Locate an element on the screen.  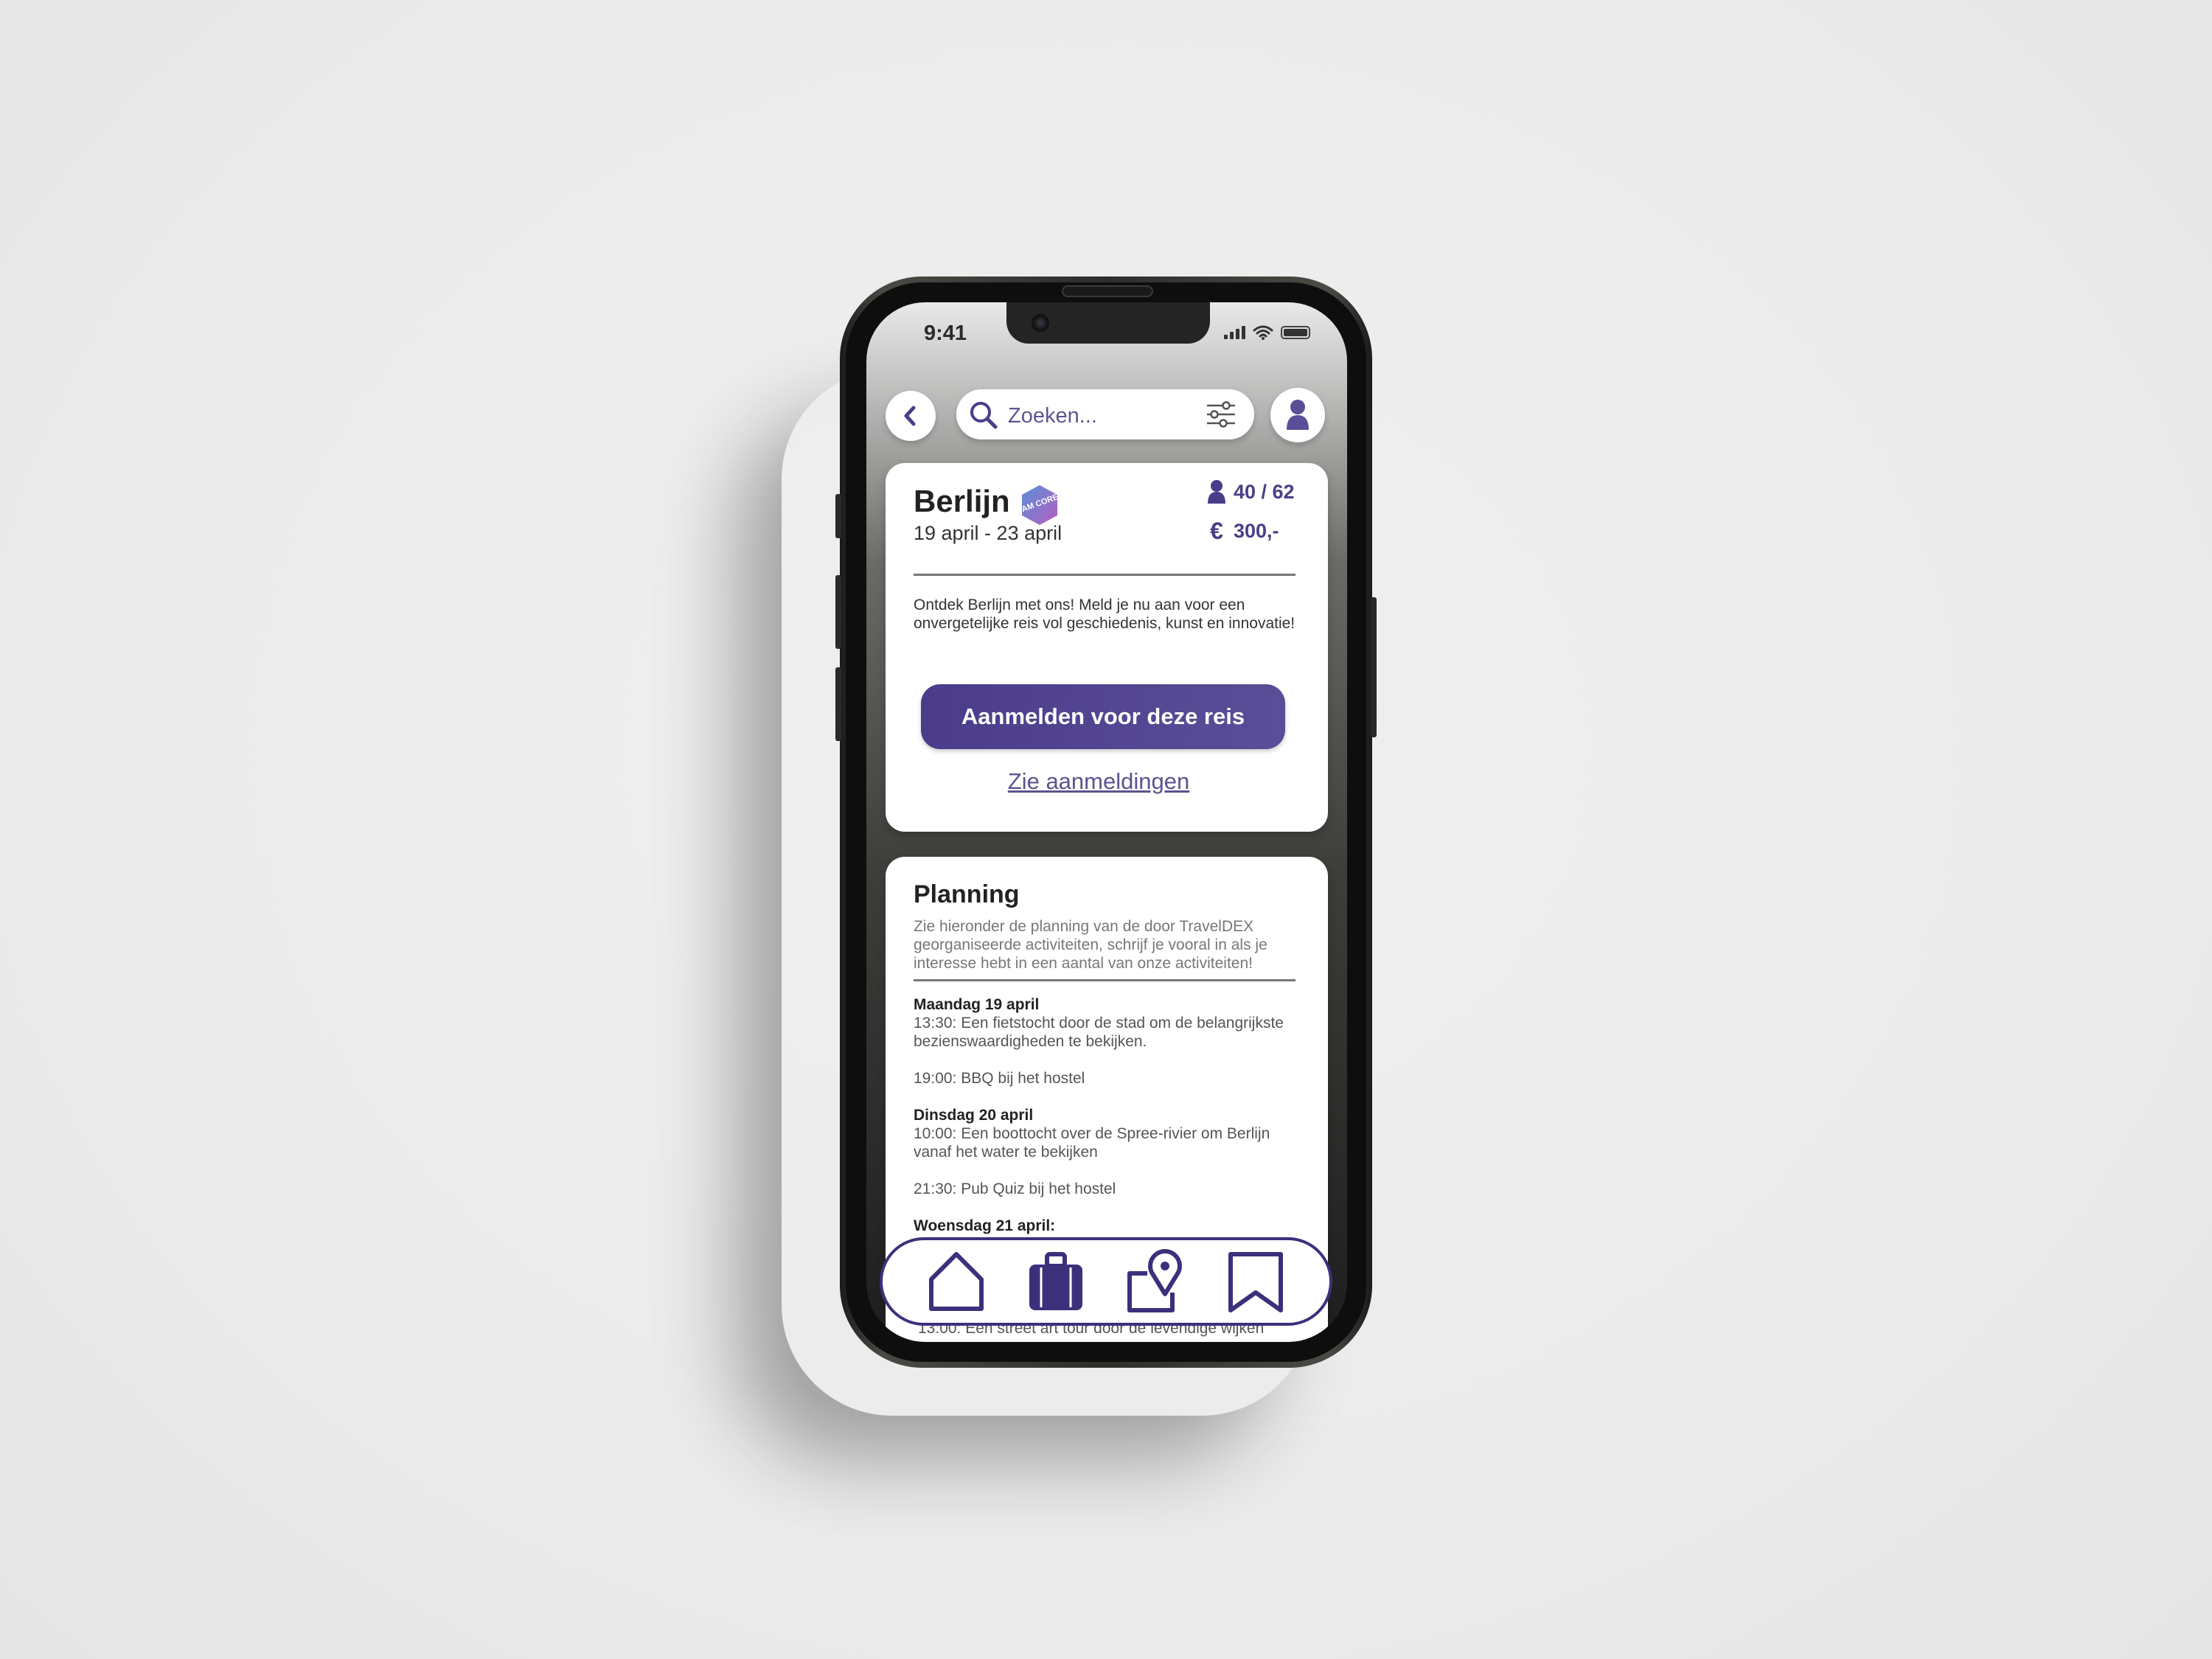
signup-button: Aanmelden voor deze reis is located at coordinates (1103, 716).